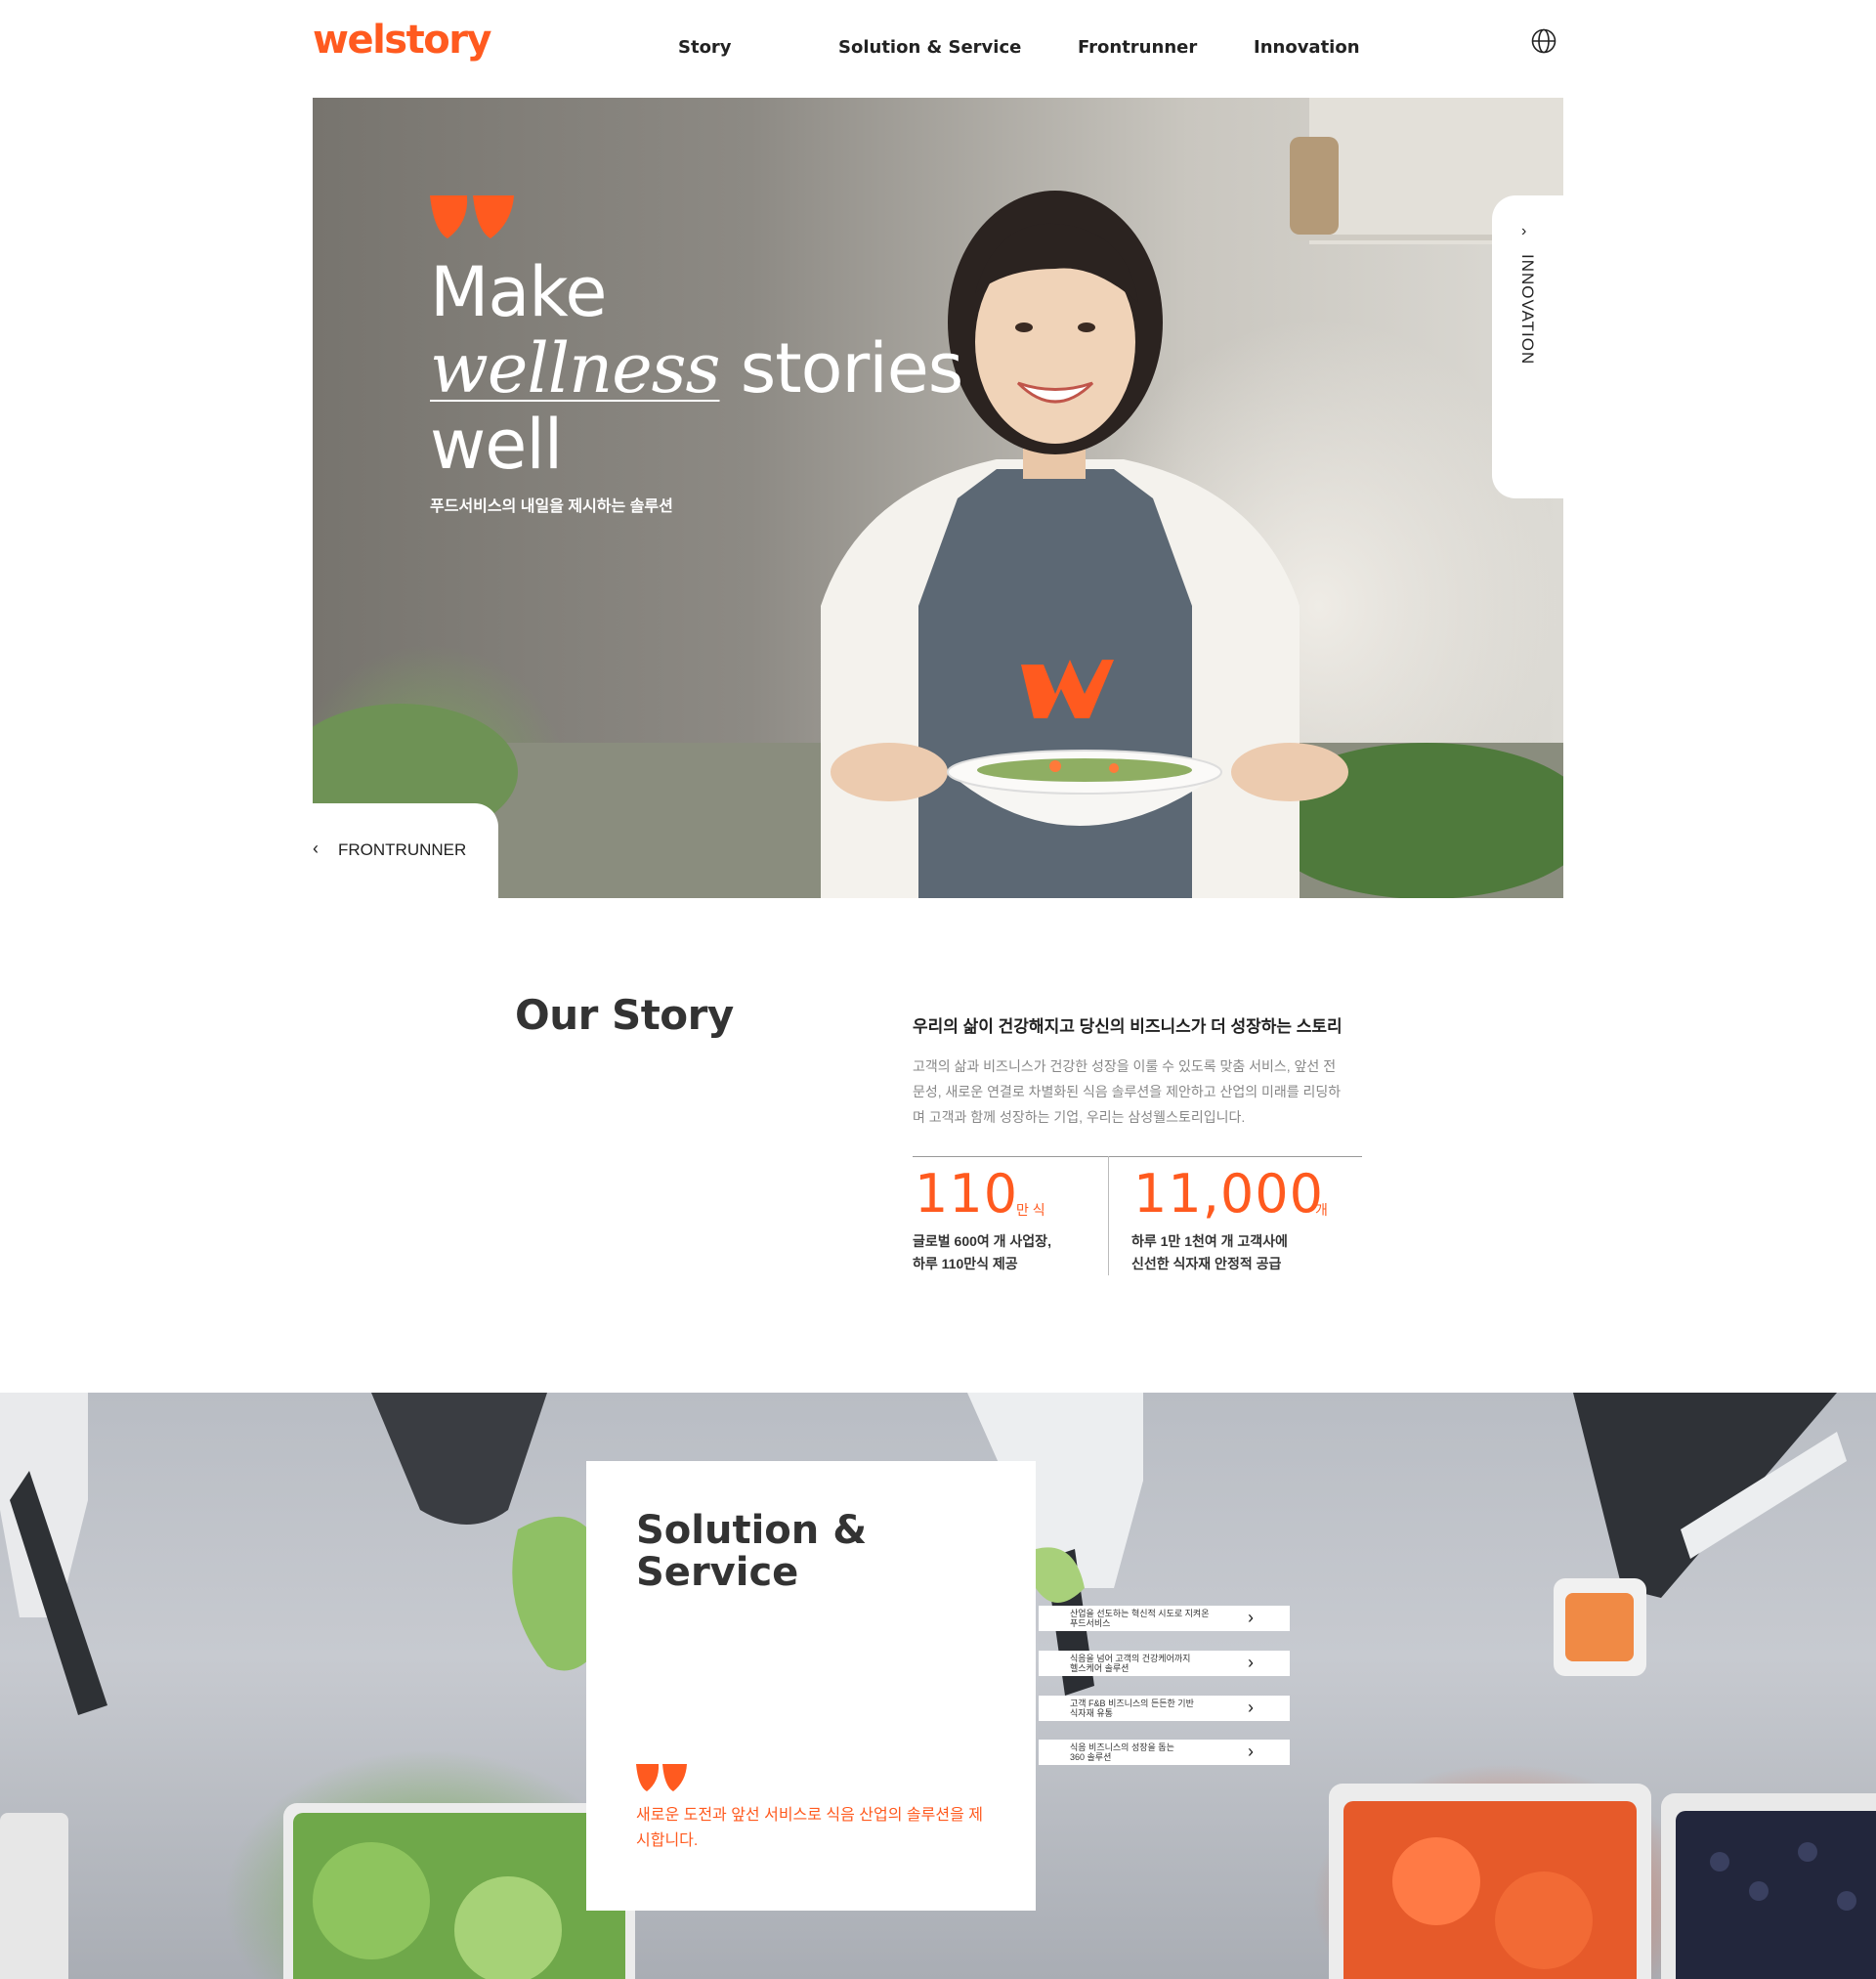  Describe the element at coordinates (575, 368) in the screenshot. I see `hero-title-emphasis: wellness` at that location.